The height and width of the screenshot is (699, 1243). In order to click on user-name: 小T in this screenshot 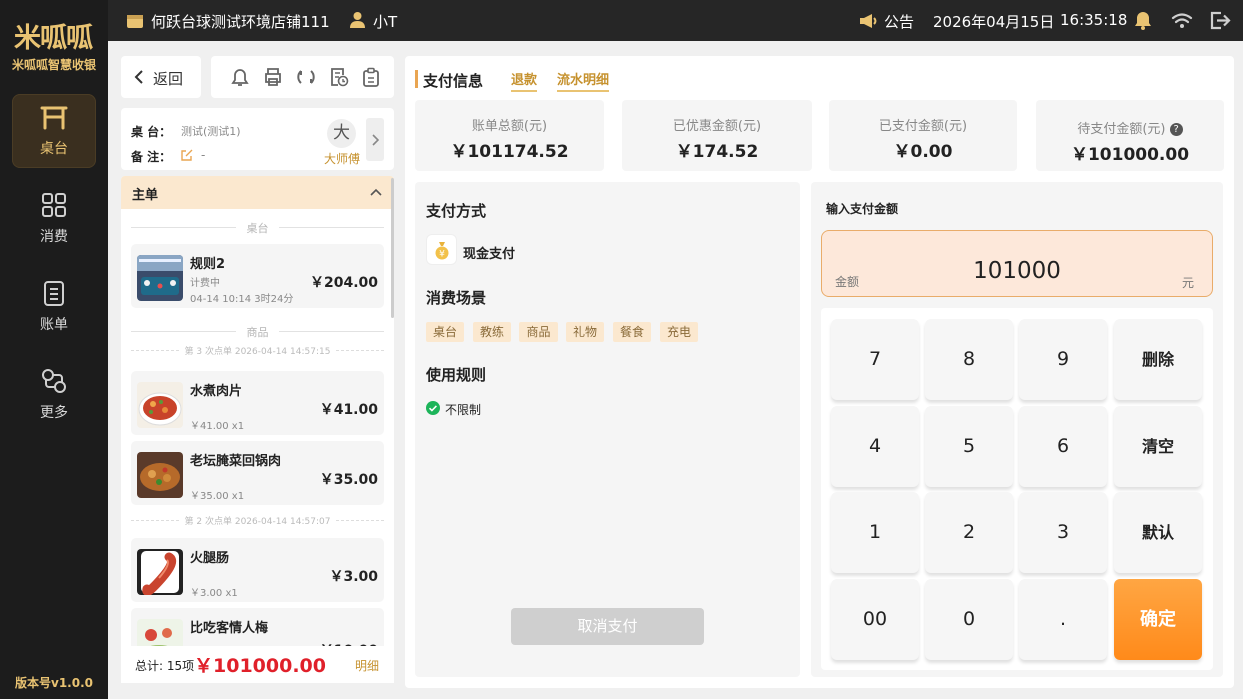, I will do `click(385, 21)`.